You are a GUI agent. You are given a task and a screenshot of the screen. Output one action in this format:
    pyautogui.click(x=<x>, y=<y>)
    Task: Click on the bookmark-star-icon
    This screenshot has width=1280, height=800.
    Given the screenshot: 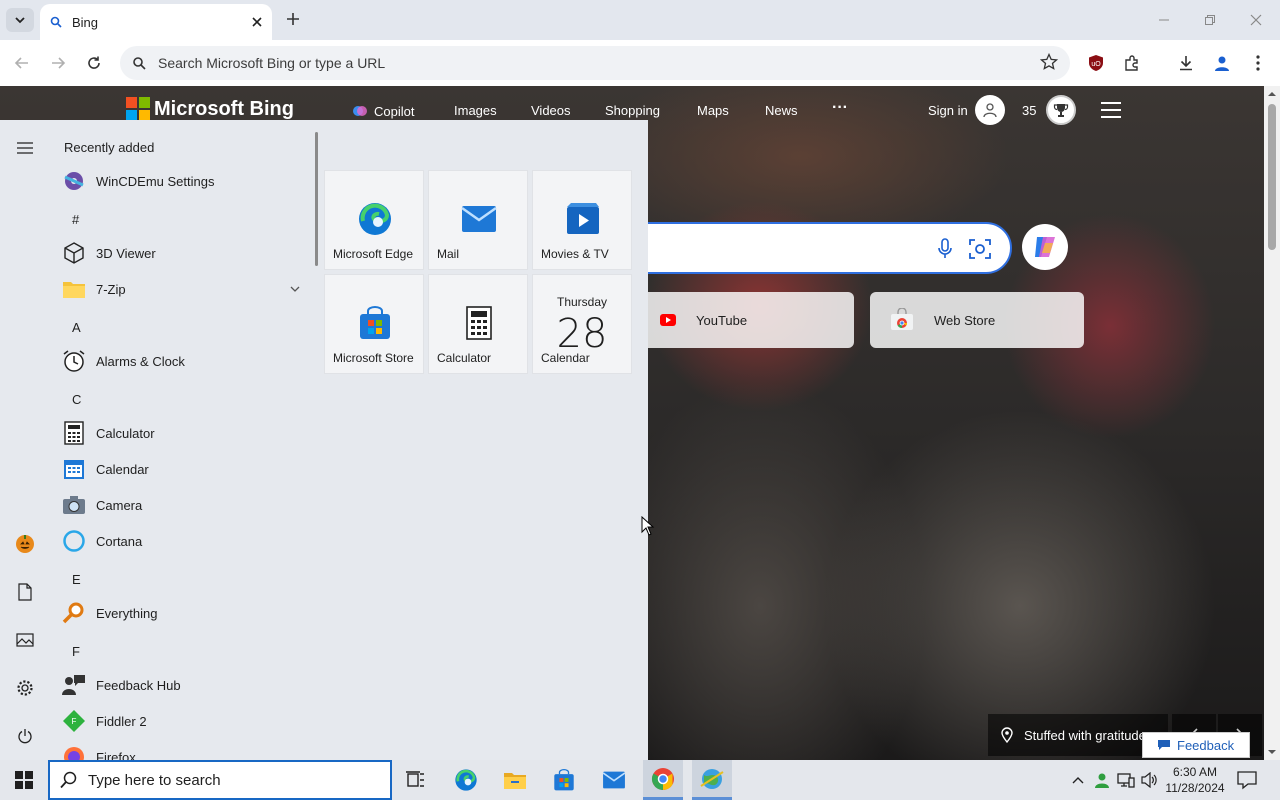 What is the action you would take?
    pyautogui.click(x=1049, y=62)
    